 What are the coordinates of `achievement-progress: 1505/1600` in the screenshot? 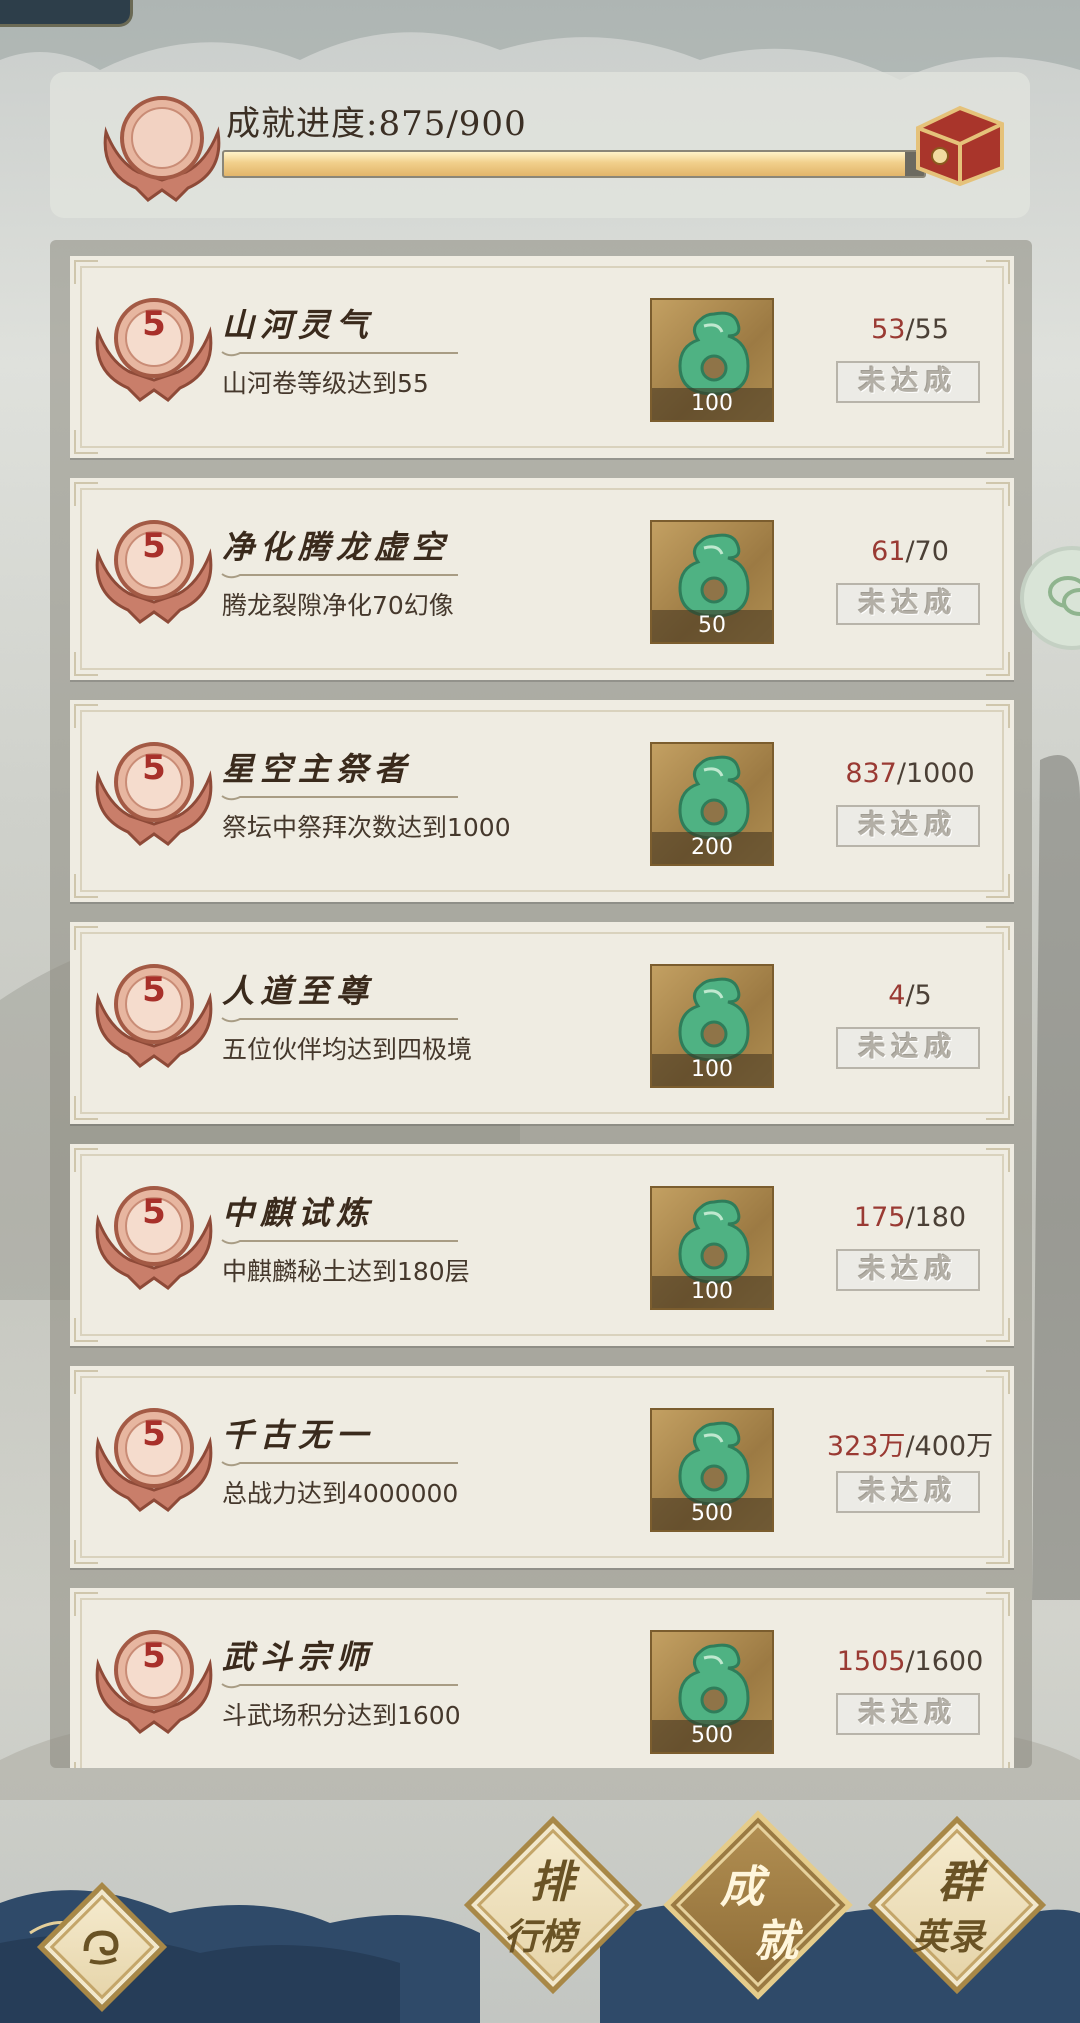 It's located at (910, 1661).